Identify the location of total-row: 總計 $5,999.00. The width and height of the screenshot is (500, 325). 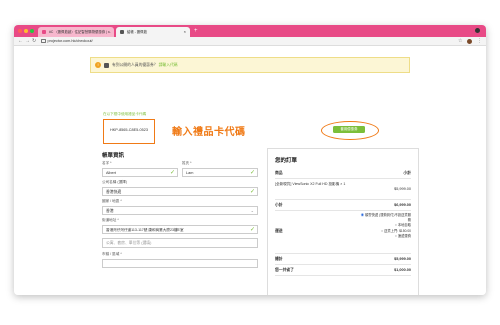
(343, 259).